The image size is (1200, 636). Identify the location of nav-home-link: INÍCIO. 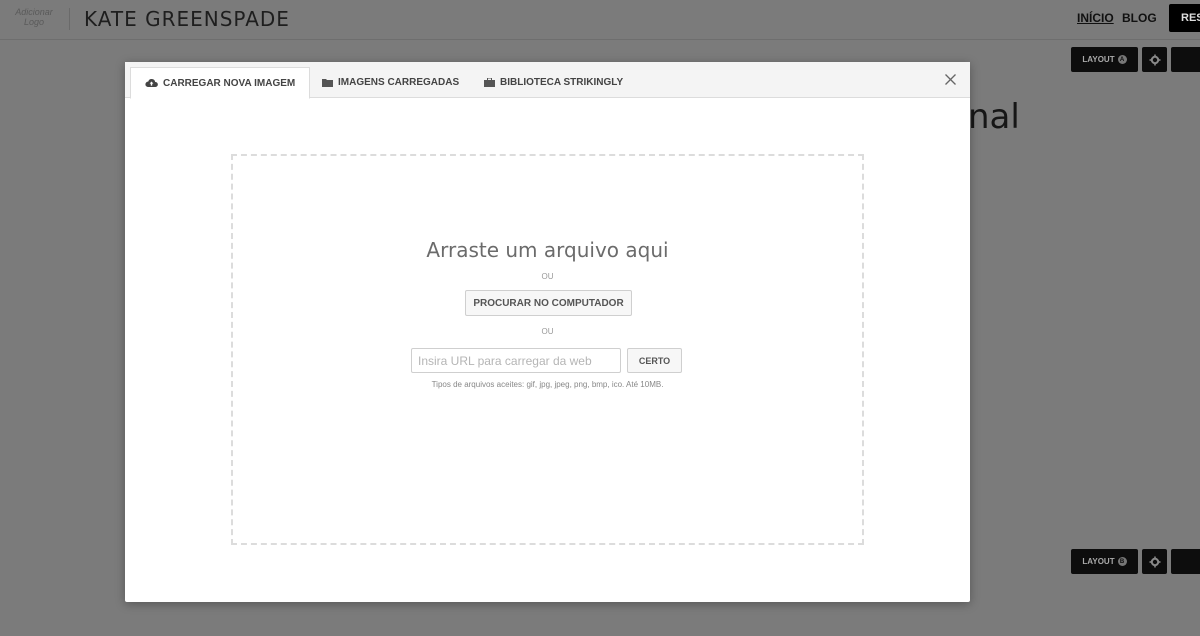
(1095, 18).